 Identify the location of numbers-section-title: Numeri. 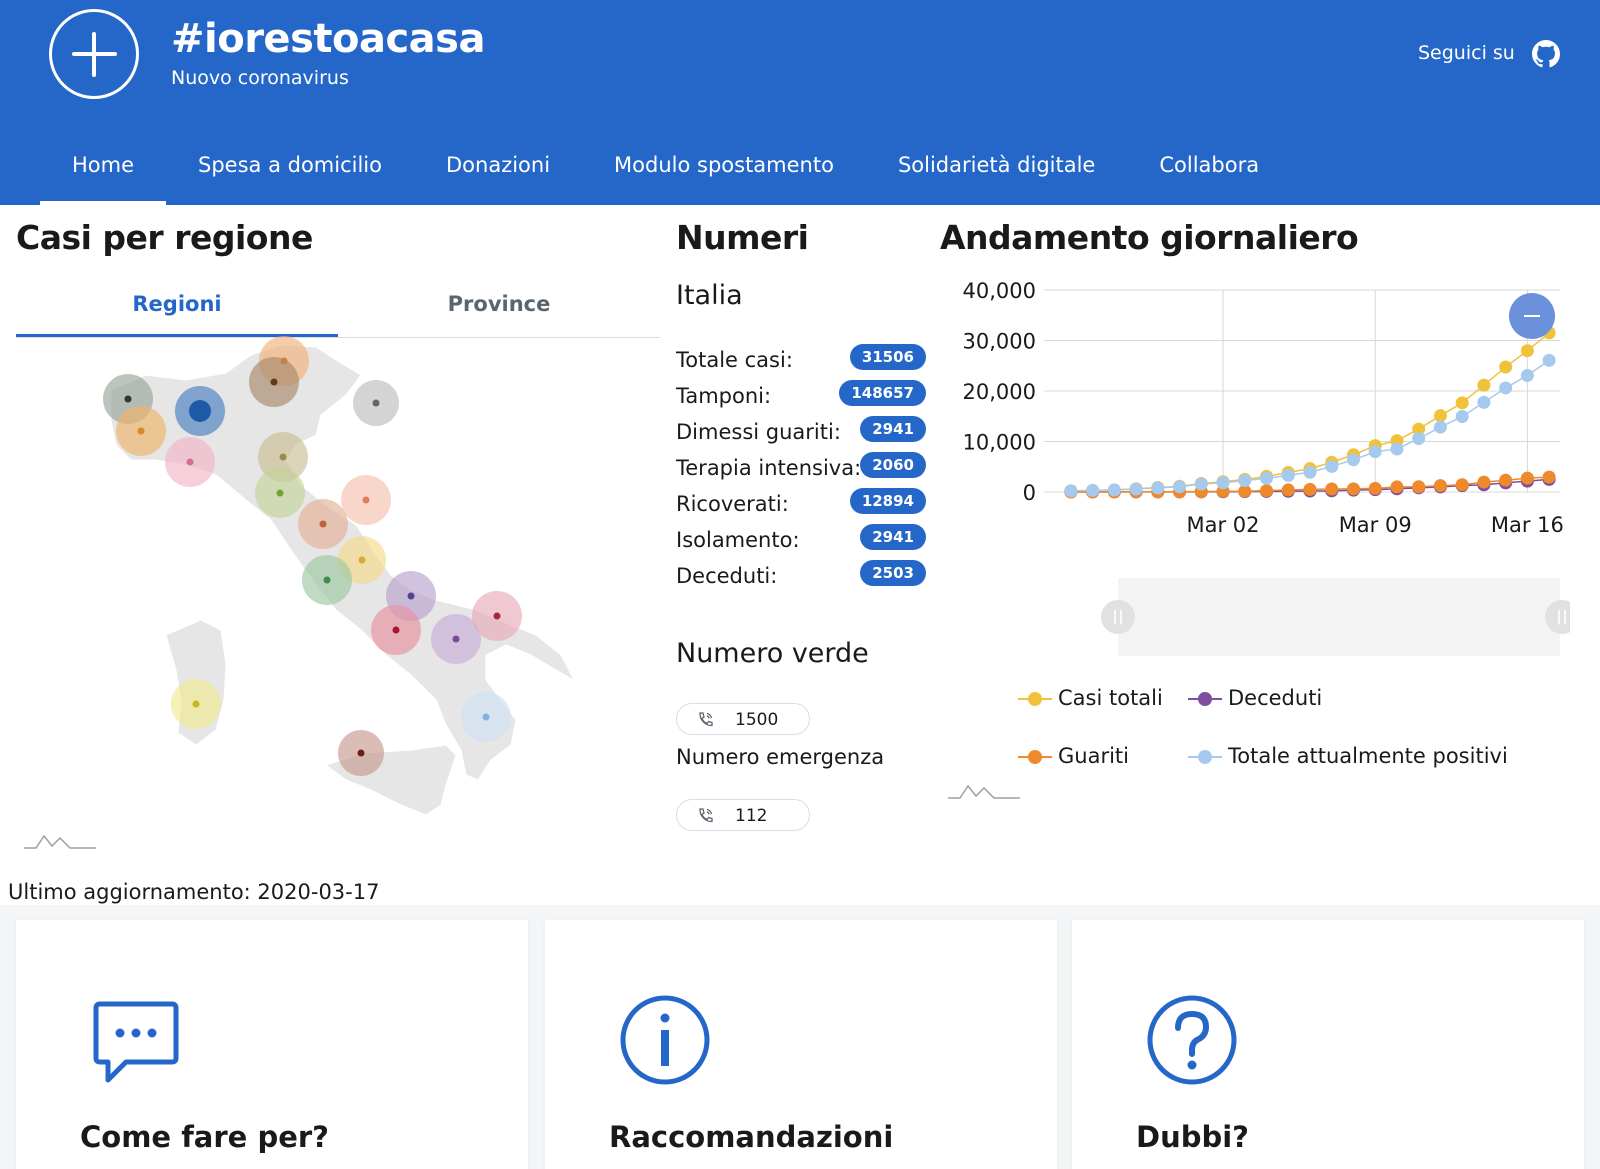
(742, 237).